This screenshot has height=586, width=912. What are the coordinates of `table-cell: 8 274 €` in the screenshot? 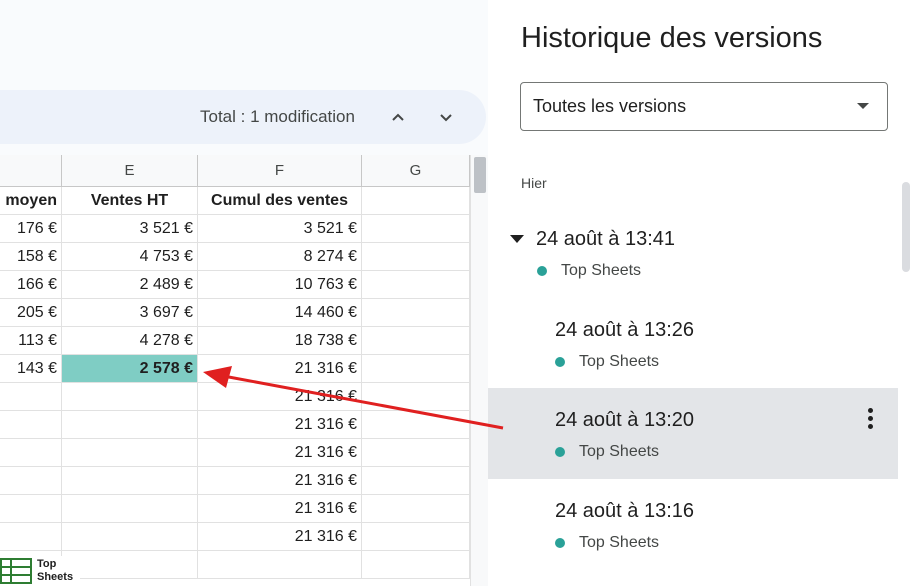 It's located at (280, 257).